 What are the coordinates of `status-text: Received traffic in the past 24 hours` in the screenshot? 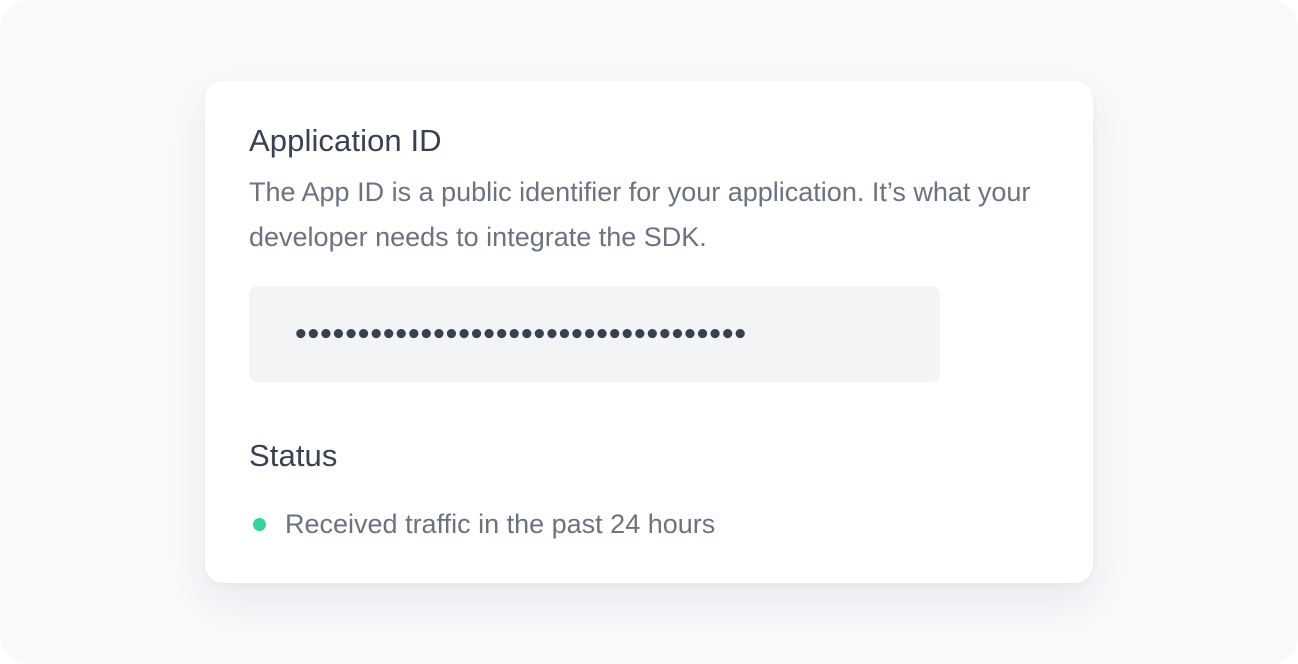 It's located at (500, 523).